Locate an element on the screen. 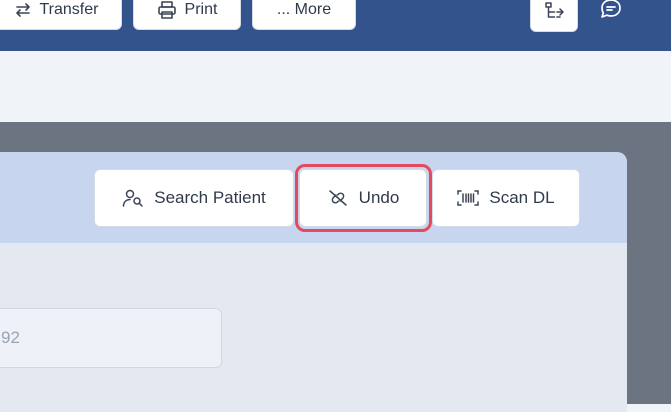  top-toolbar: Transfer Print ... More is located at coordinates (335, 25).